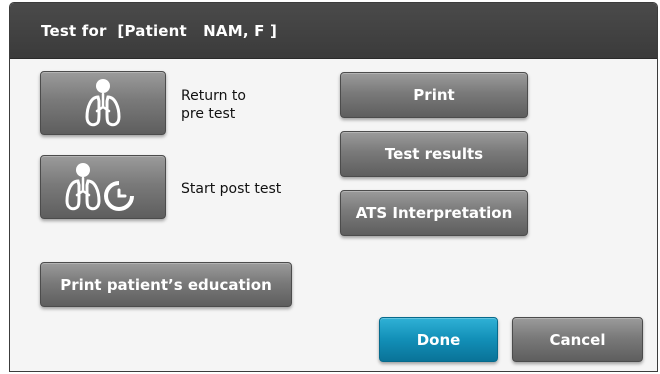 This screenshot has width=660, height=374. Describe the element at coordinates (438, 339) in the screenshot. I see `done-button: Done` at that location.